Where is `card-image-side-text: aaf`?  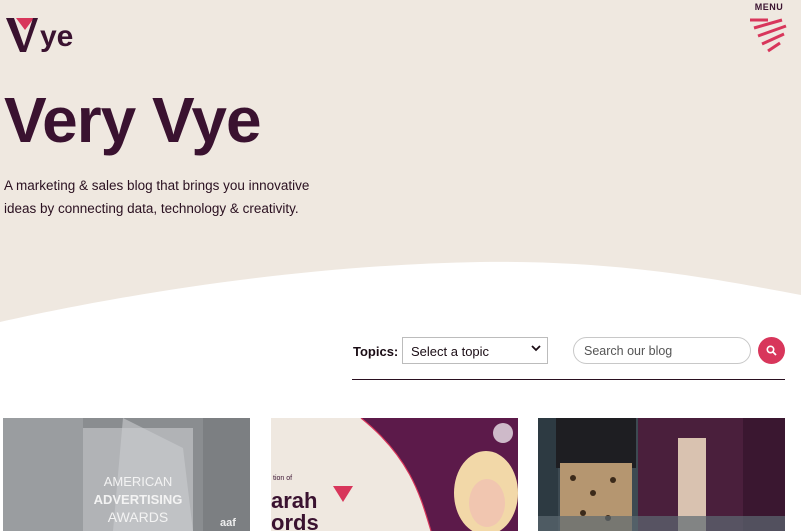
card-image-side-text: aaf is located at coordinates (228, 523).